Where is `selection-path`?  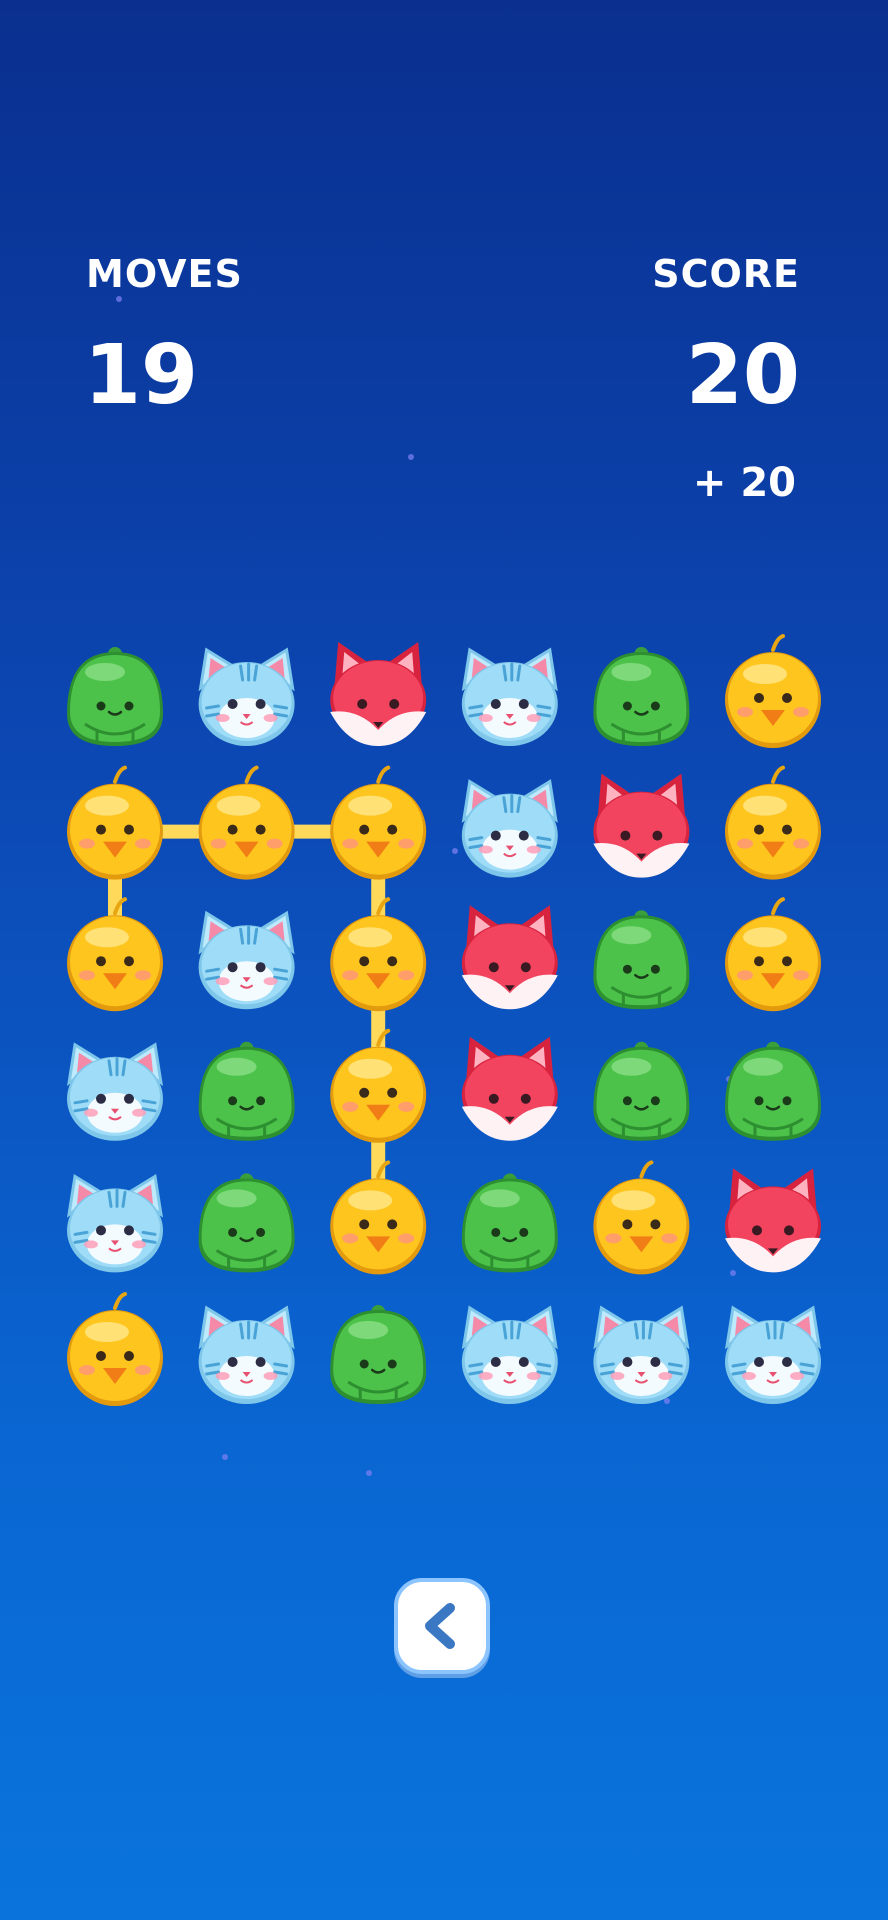 selection-path is located at coordinates (247, 1029).